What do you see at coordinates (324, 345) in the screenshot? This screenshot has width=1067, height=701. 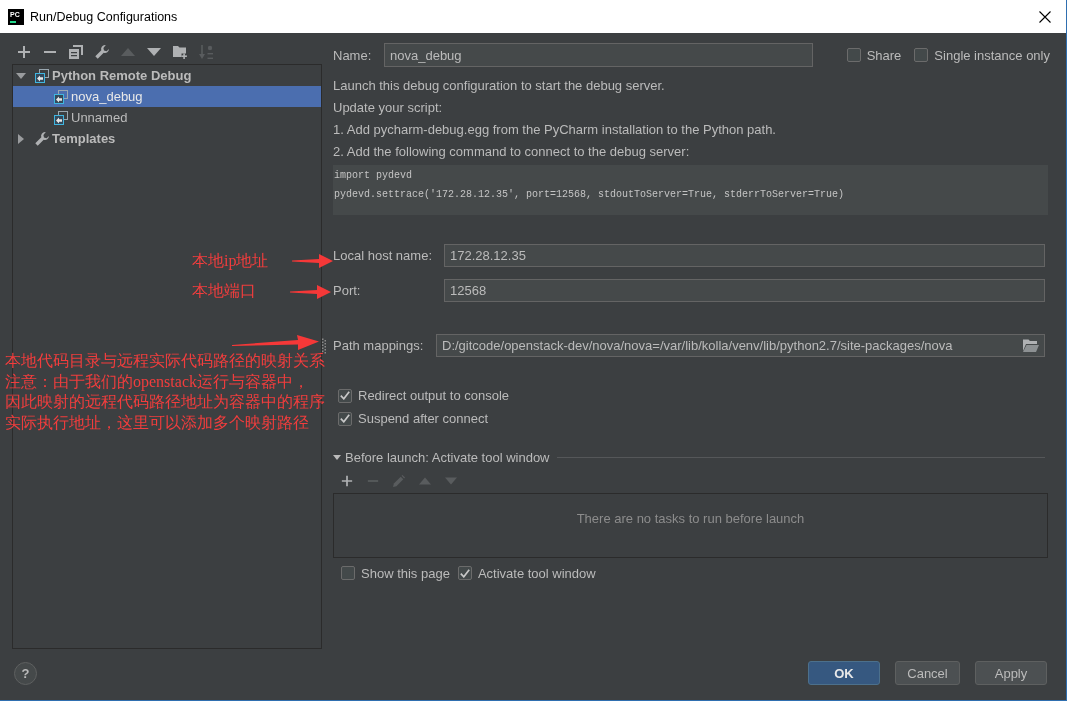 I see `drag-handle-icon` at bounding box center [324, 345].